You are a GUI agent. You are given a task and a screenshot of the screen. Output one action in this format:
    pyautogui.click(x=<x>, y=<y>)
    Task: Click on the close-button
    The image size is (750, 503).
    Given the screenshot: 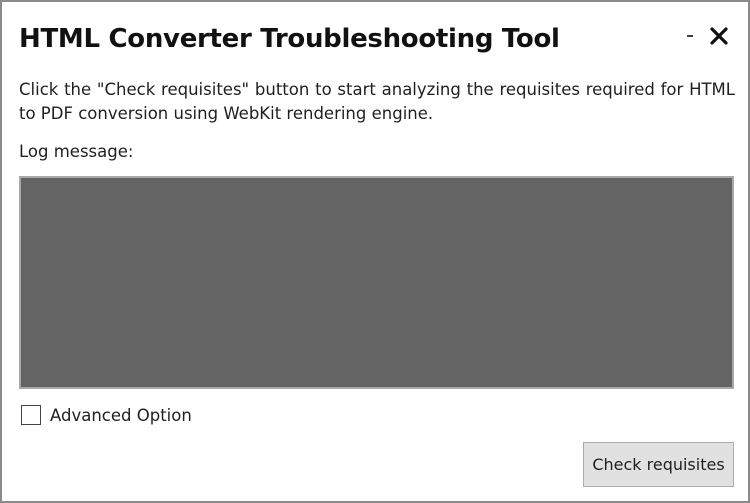 What is the action you would take?
    pyautogui.click(x=719, y=36)
    